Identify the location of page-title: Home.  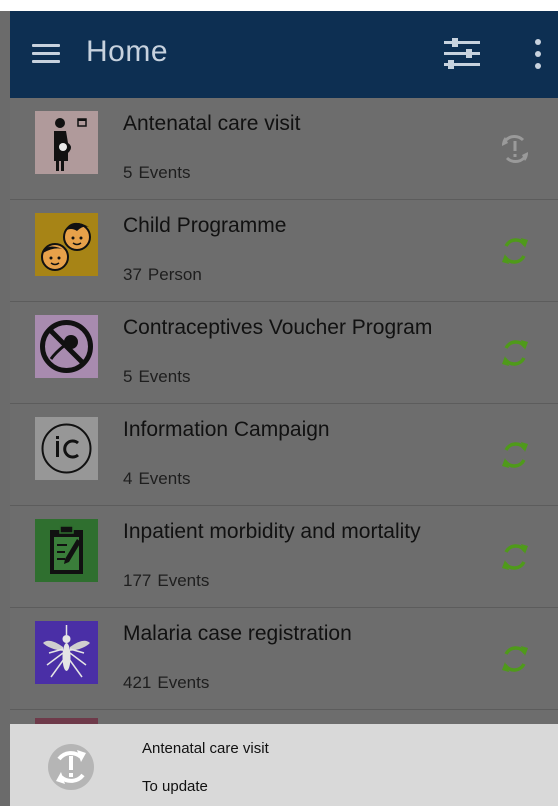
(127, 51).